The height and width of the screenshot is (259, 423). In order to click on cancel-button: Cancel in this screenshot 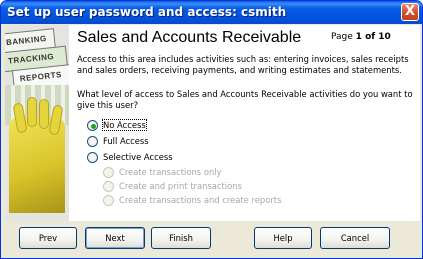, I will do `click(355, 238)`.